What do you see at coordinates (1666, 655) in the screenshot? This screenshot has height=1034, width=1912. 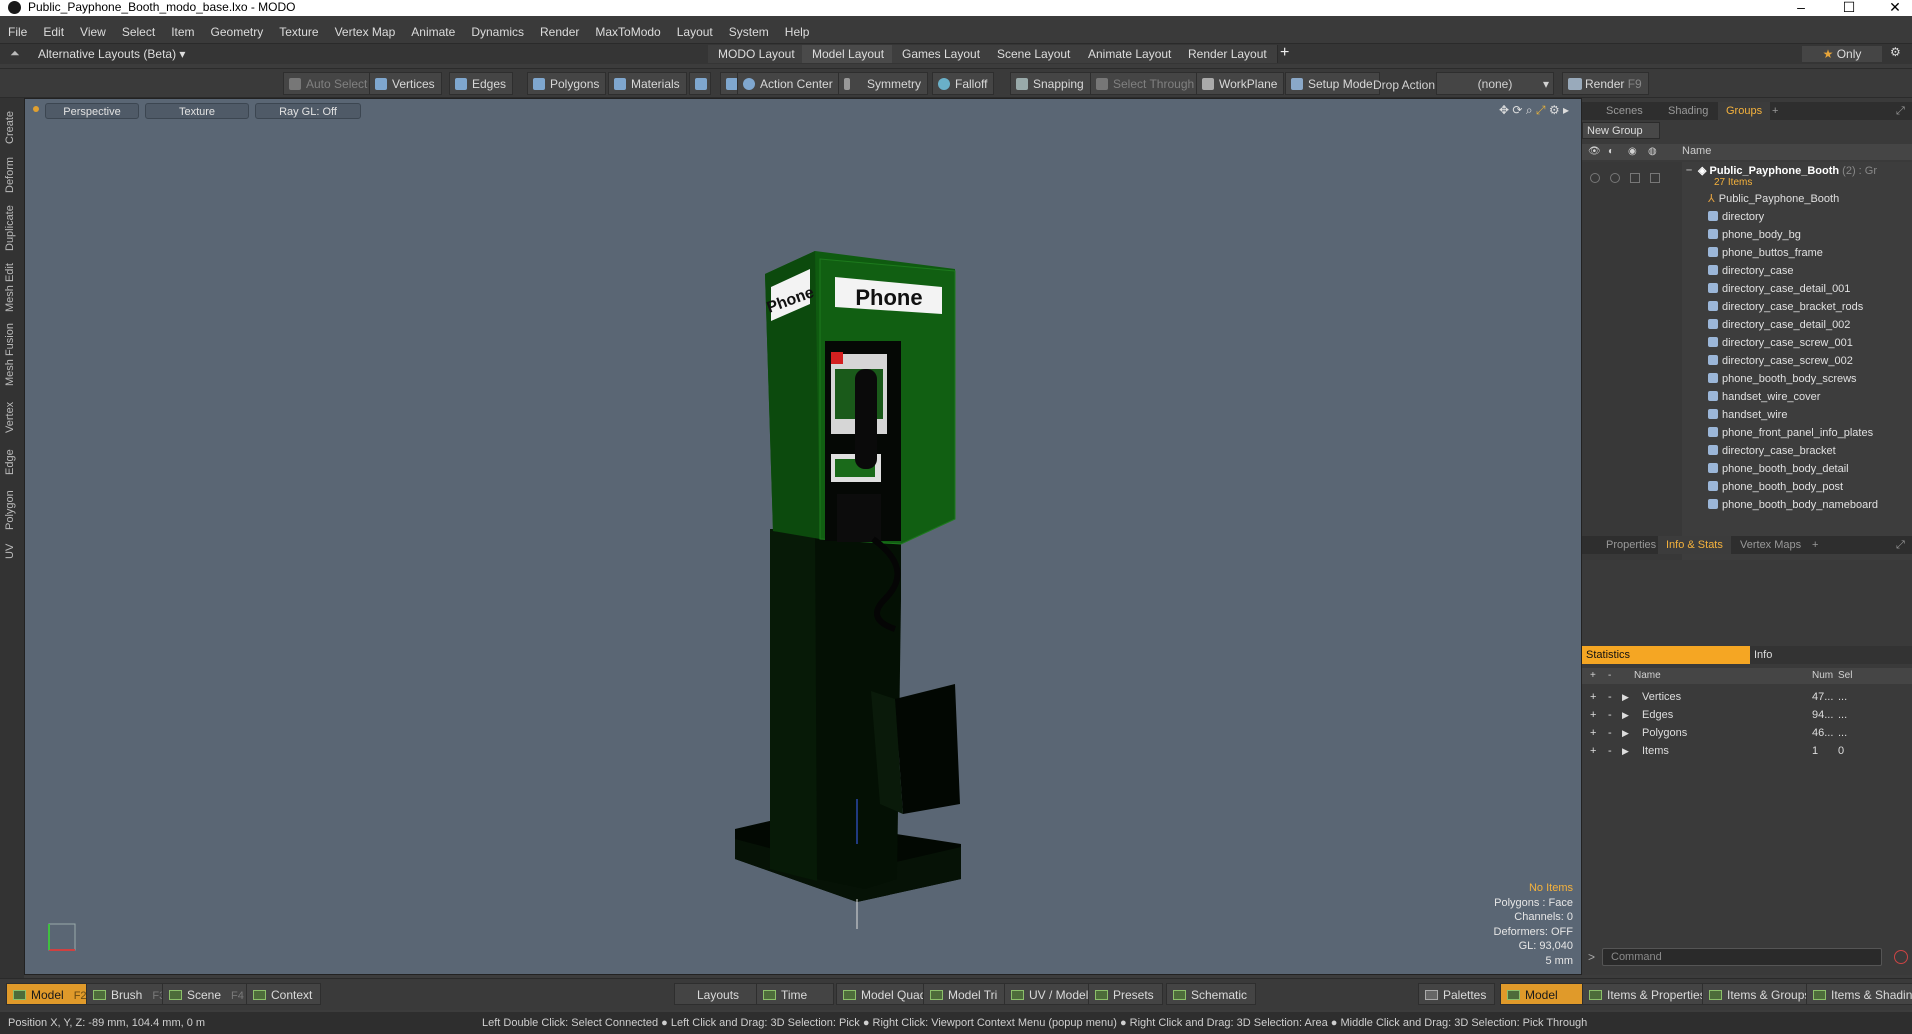 I see `tab-statistics: Statistics` at bounding box center [1666, 655].